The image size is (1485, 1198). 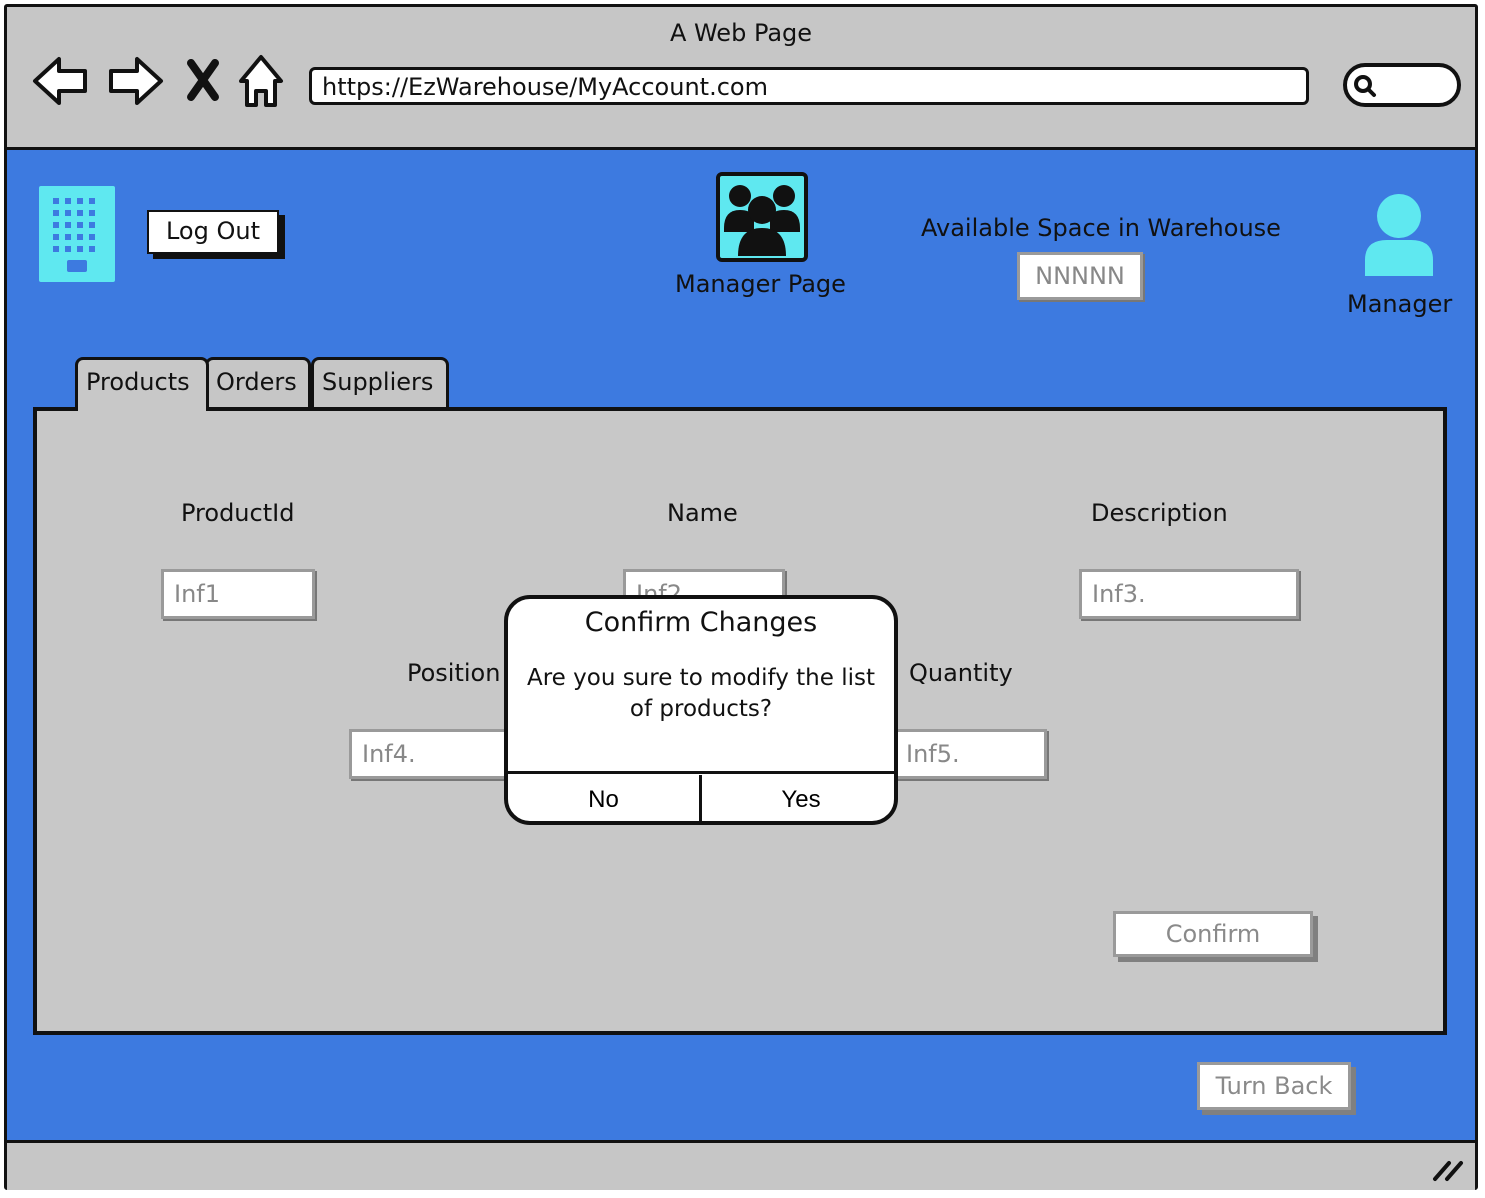 I want to click on forward-icon, so click(x=135, y=81).